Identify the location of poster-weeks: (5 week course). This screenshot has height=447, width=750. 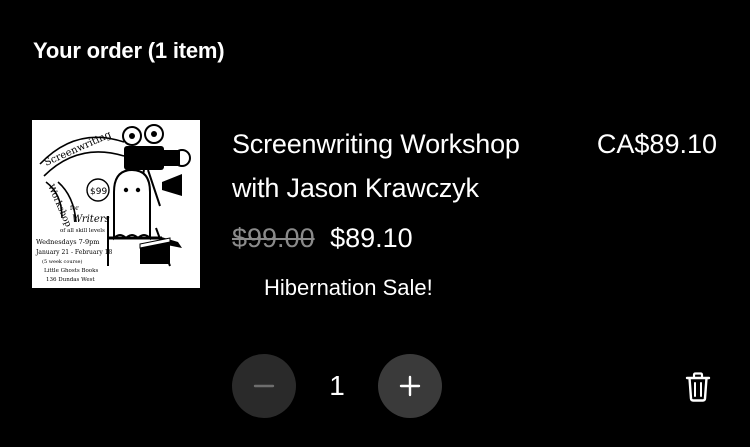
(62, 261).